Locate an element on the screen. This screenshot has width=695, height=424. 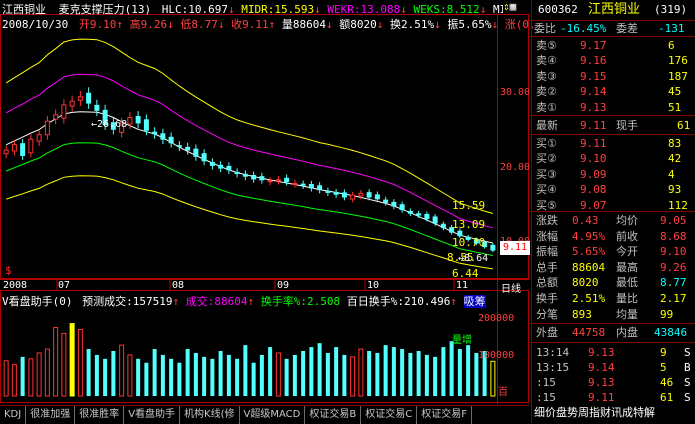
bid-volume: 83 is located at coordinates (675, 143).